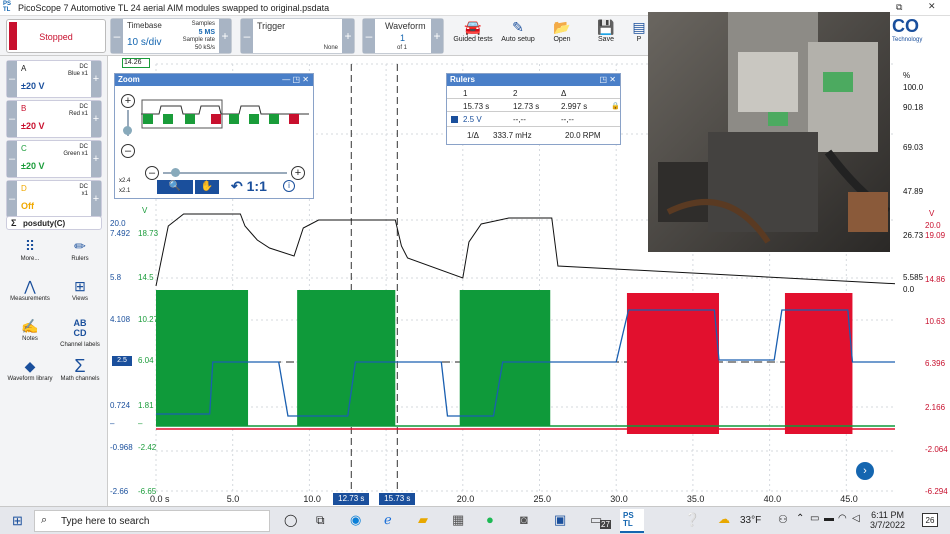  Describe the element at coordinates (54, 223) in the screenshot. I see `math-channel-posduty: Σ posduty(C)` at that location.